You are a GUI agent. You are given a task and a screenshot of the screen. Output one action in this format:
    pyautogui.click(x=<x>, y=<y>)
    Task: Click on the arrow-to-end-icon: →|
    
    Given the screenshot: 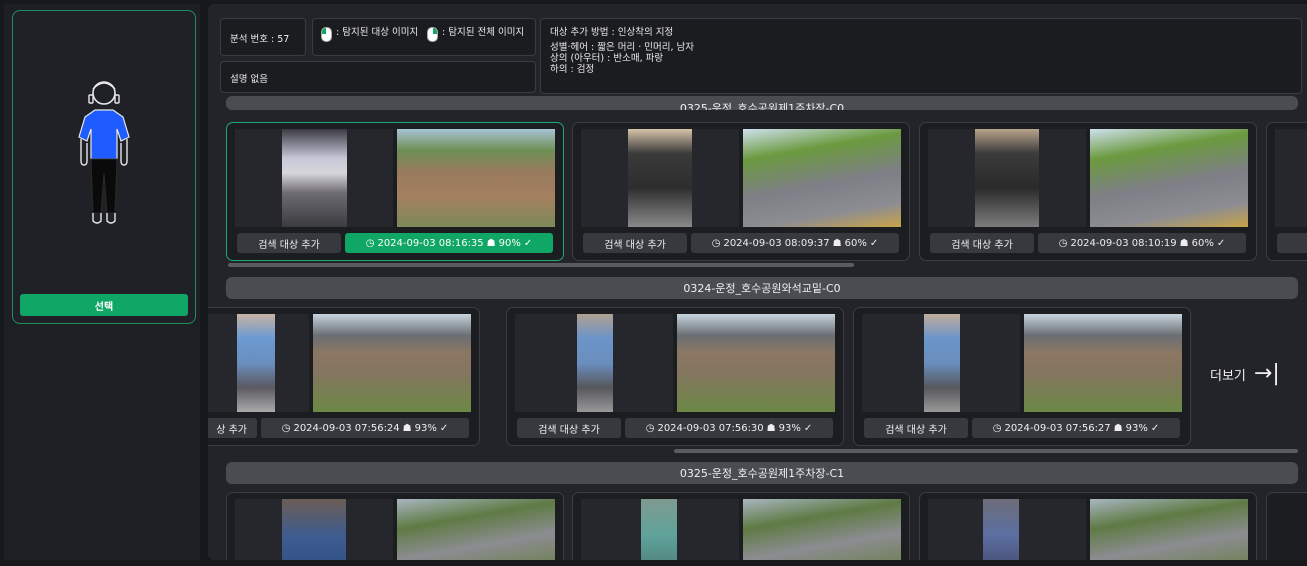 What is the action you would take?
    pyautogui.click(x=1266, y=373)
    